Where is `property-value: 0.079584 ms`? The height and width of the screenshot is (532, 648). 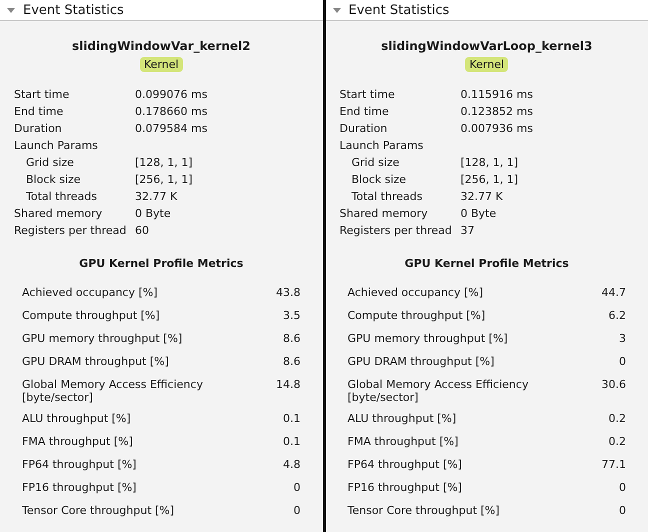
property-value: 0.079584 ms is located at coordinates (171, 128).